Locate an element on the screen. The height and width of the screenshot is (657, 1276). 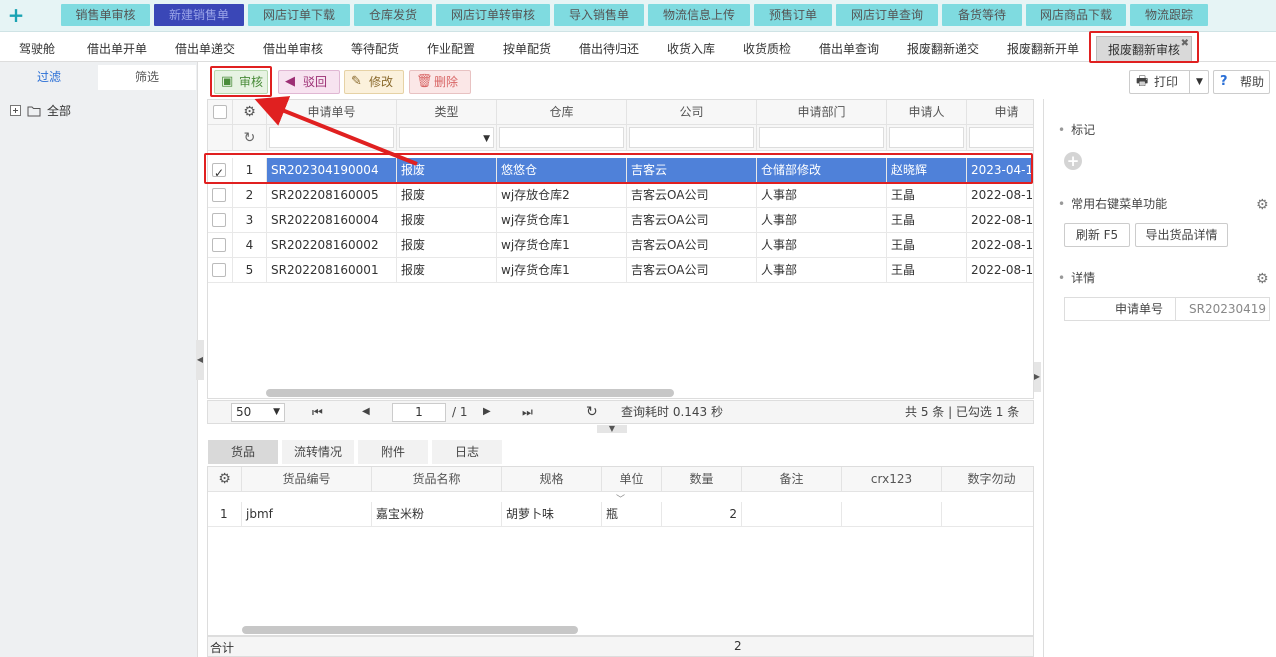
settings-gear-icon: ⚙ is located at coordinates (250, 112).